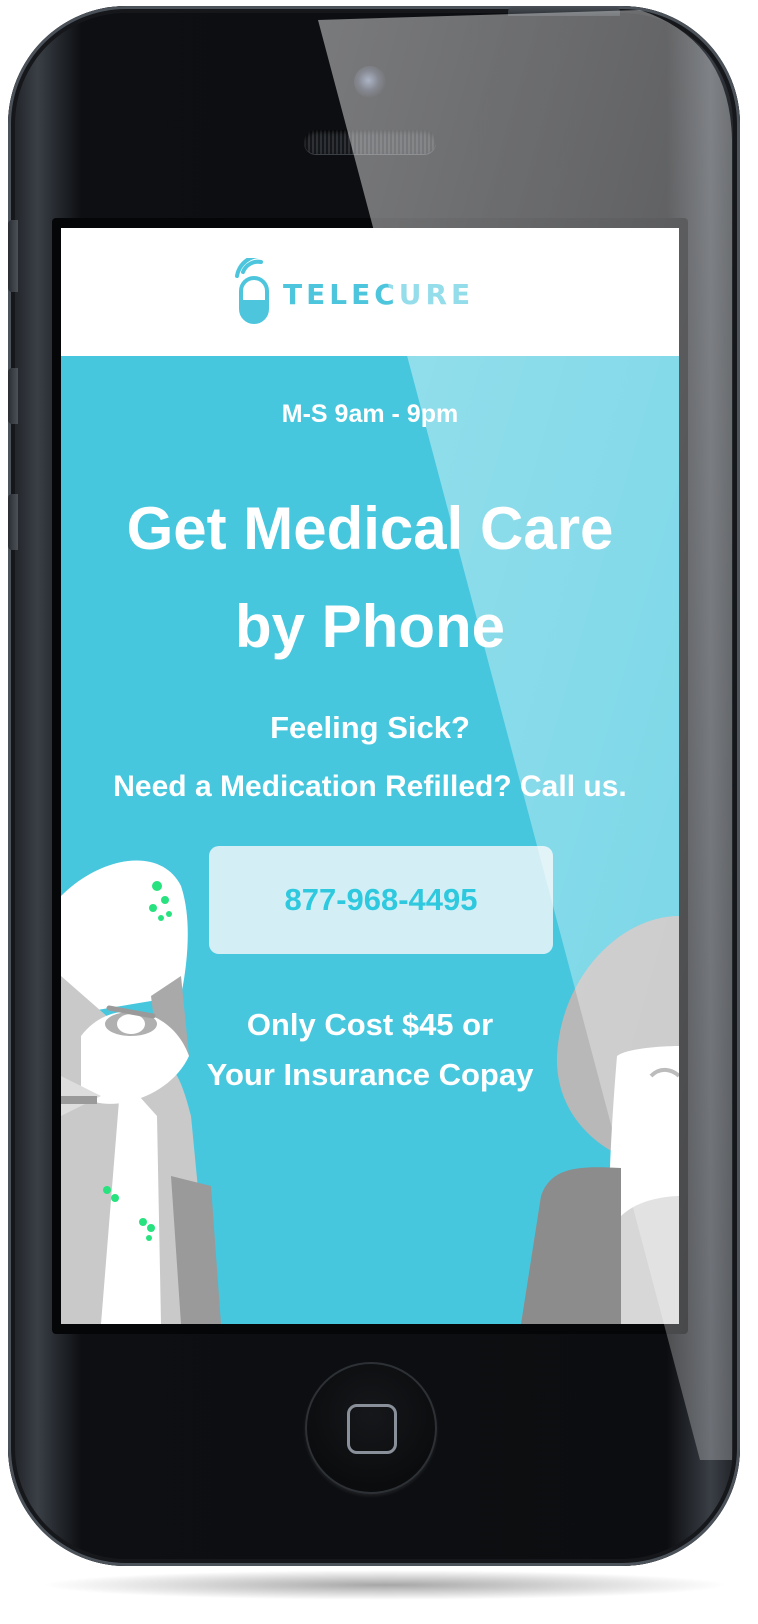 Image resolution: width=758 pixels, height=1624 pixels. What do you see at coordinates (13, 396) in the screenshot?
I see `volume-up-button` at bounding box center [13, 396].